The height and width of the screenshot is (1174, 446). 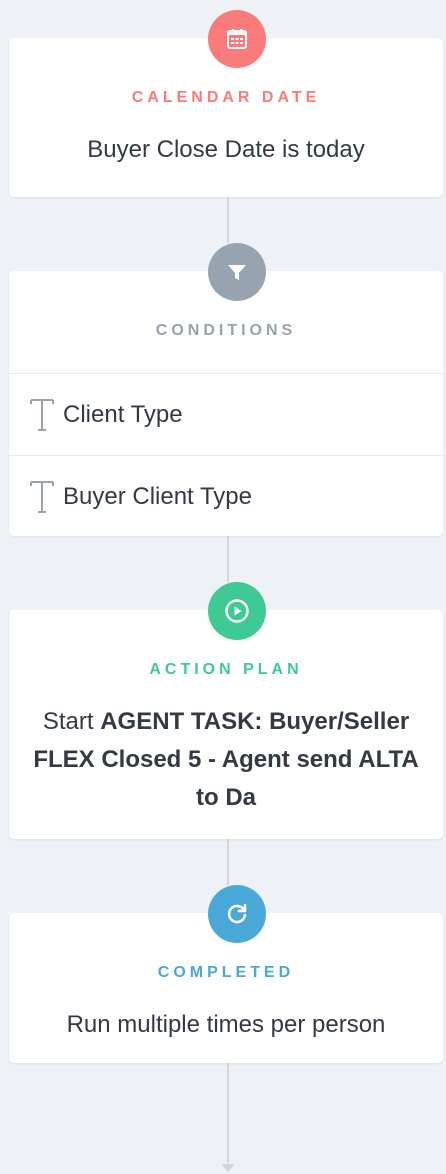 What do you see at coordinates (226, 149) in the screenshot?
I see `trigger-description: Buyer Close Date is today` at bounding box center [226, 149].